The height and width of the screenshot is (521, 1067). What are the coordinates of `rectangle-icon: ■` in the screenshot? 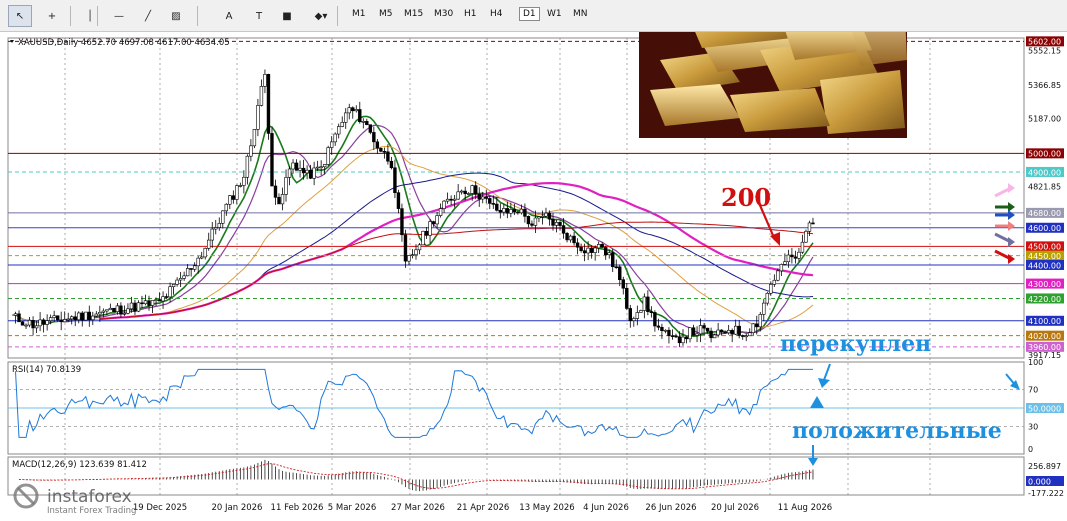 It's located at (287, 16).